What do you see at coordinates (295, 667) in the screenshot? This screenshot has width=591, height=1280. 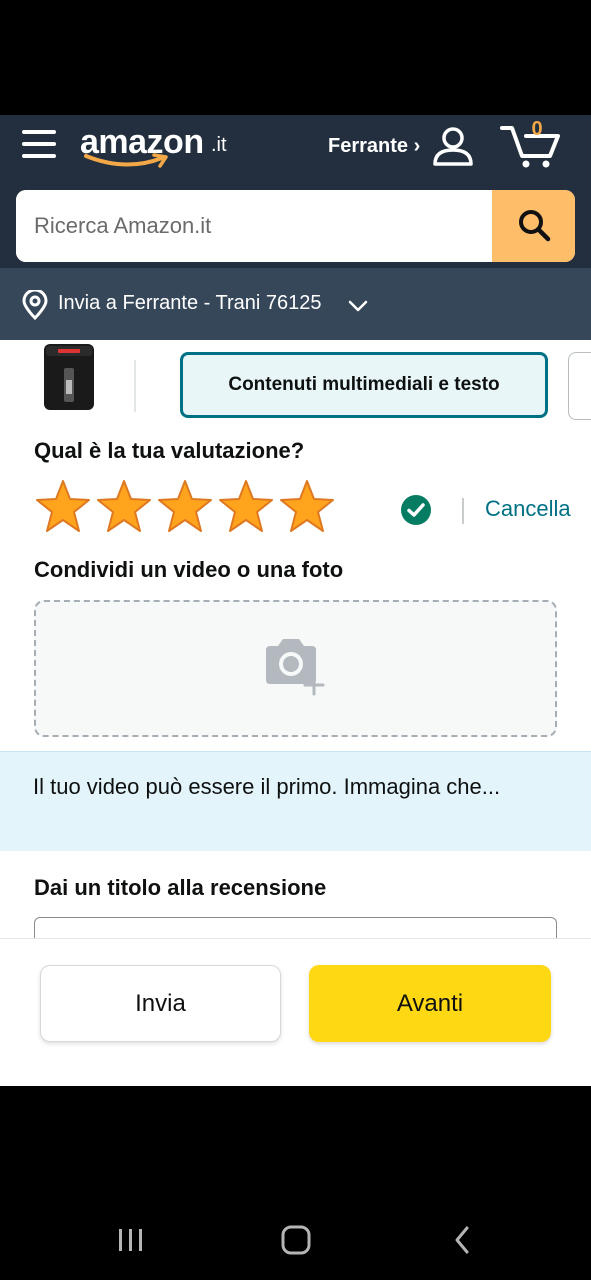 I see `camera-plus-icon` at bounding box center [295, 667].